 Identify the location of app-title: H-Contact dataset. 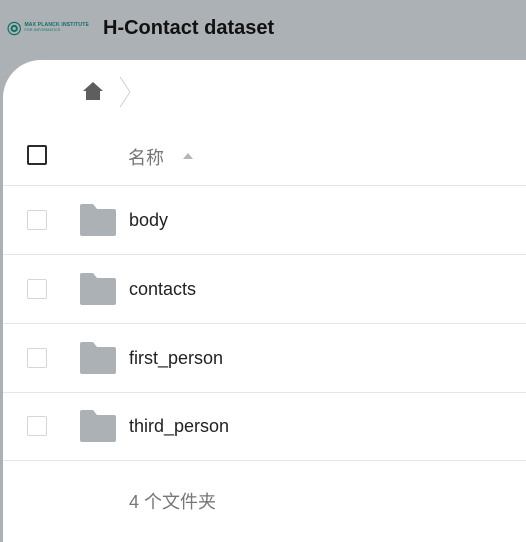
(189, 28).